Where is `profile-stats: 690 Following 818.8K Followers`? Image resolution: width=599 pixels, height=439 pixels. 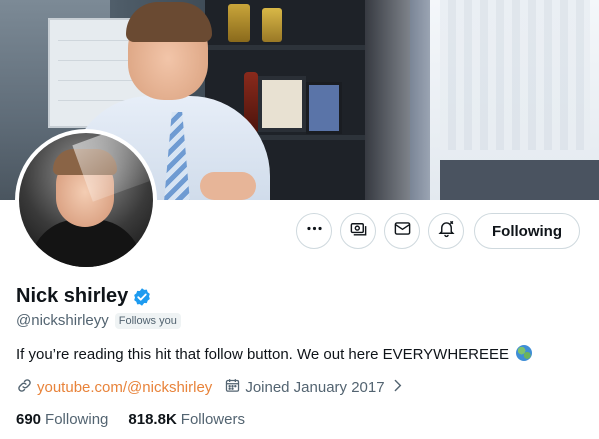
profile-stats: 690 Following 818.8K Followers is located at coordinates (130, 419).